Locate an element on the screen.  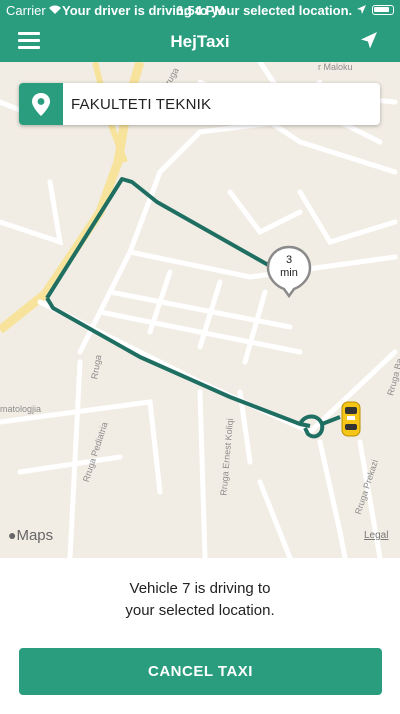
wifi-icon is located at coordinates (55, 9).